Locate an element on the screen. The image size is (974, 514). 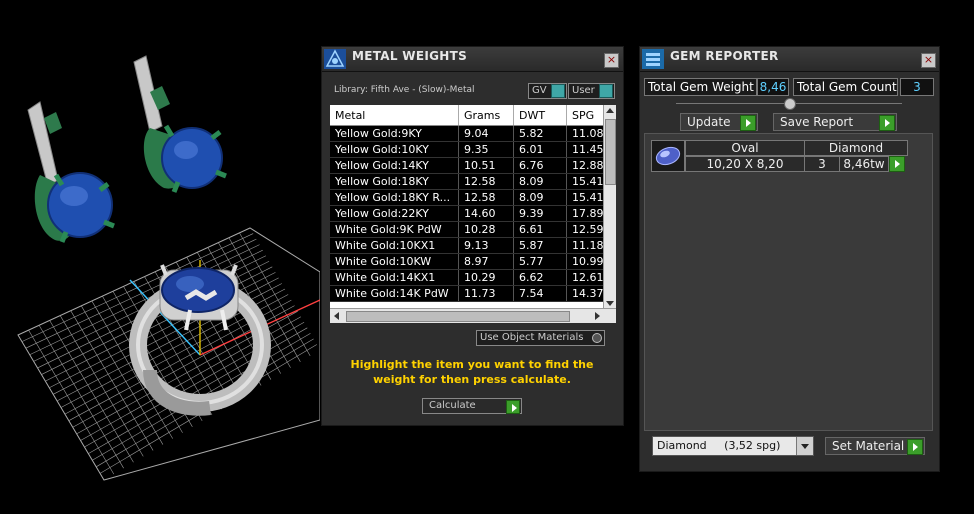
table-row: White Gold:10KW 8.97 5.77 10.99 is located at coordinates (473, 261).